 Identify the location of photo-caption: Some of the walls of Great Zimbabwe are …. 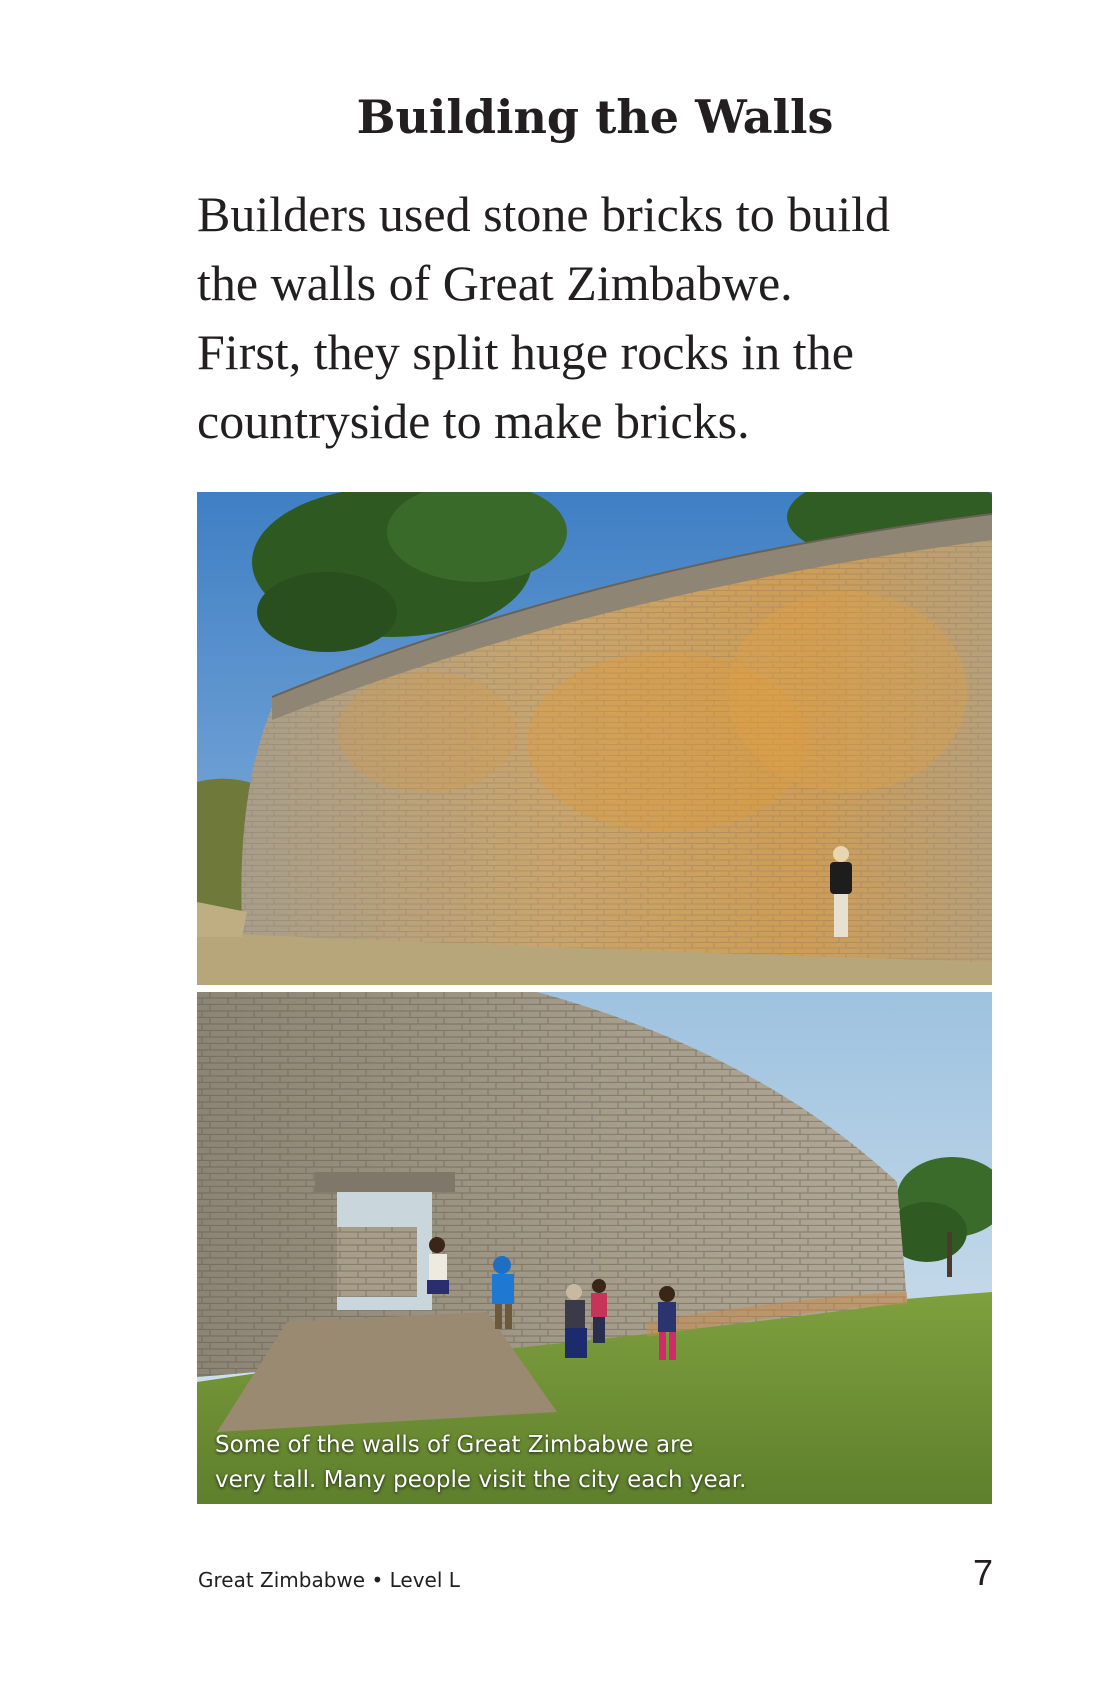
(480, 1463).